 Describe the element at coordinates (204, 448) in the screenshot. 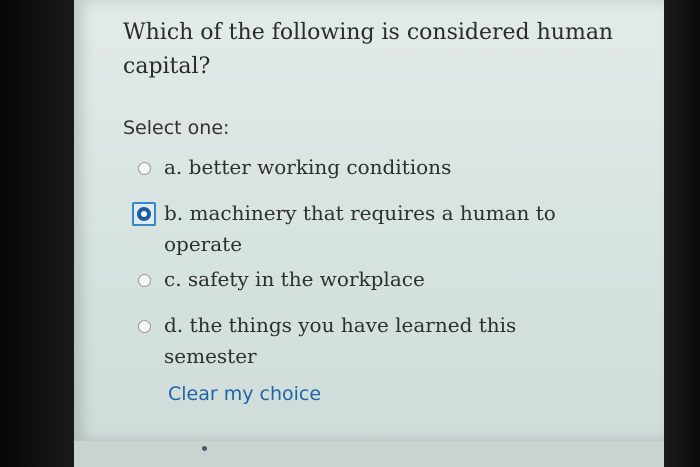

I see `bottom-dot-mark` at that location.